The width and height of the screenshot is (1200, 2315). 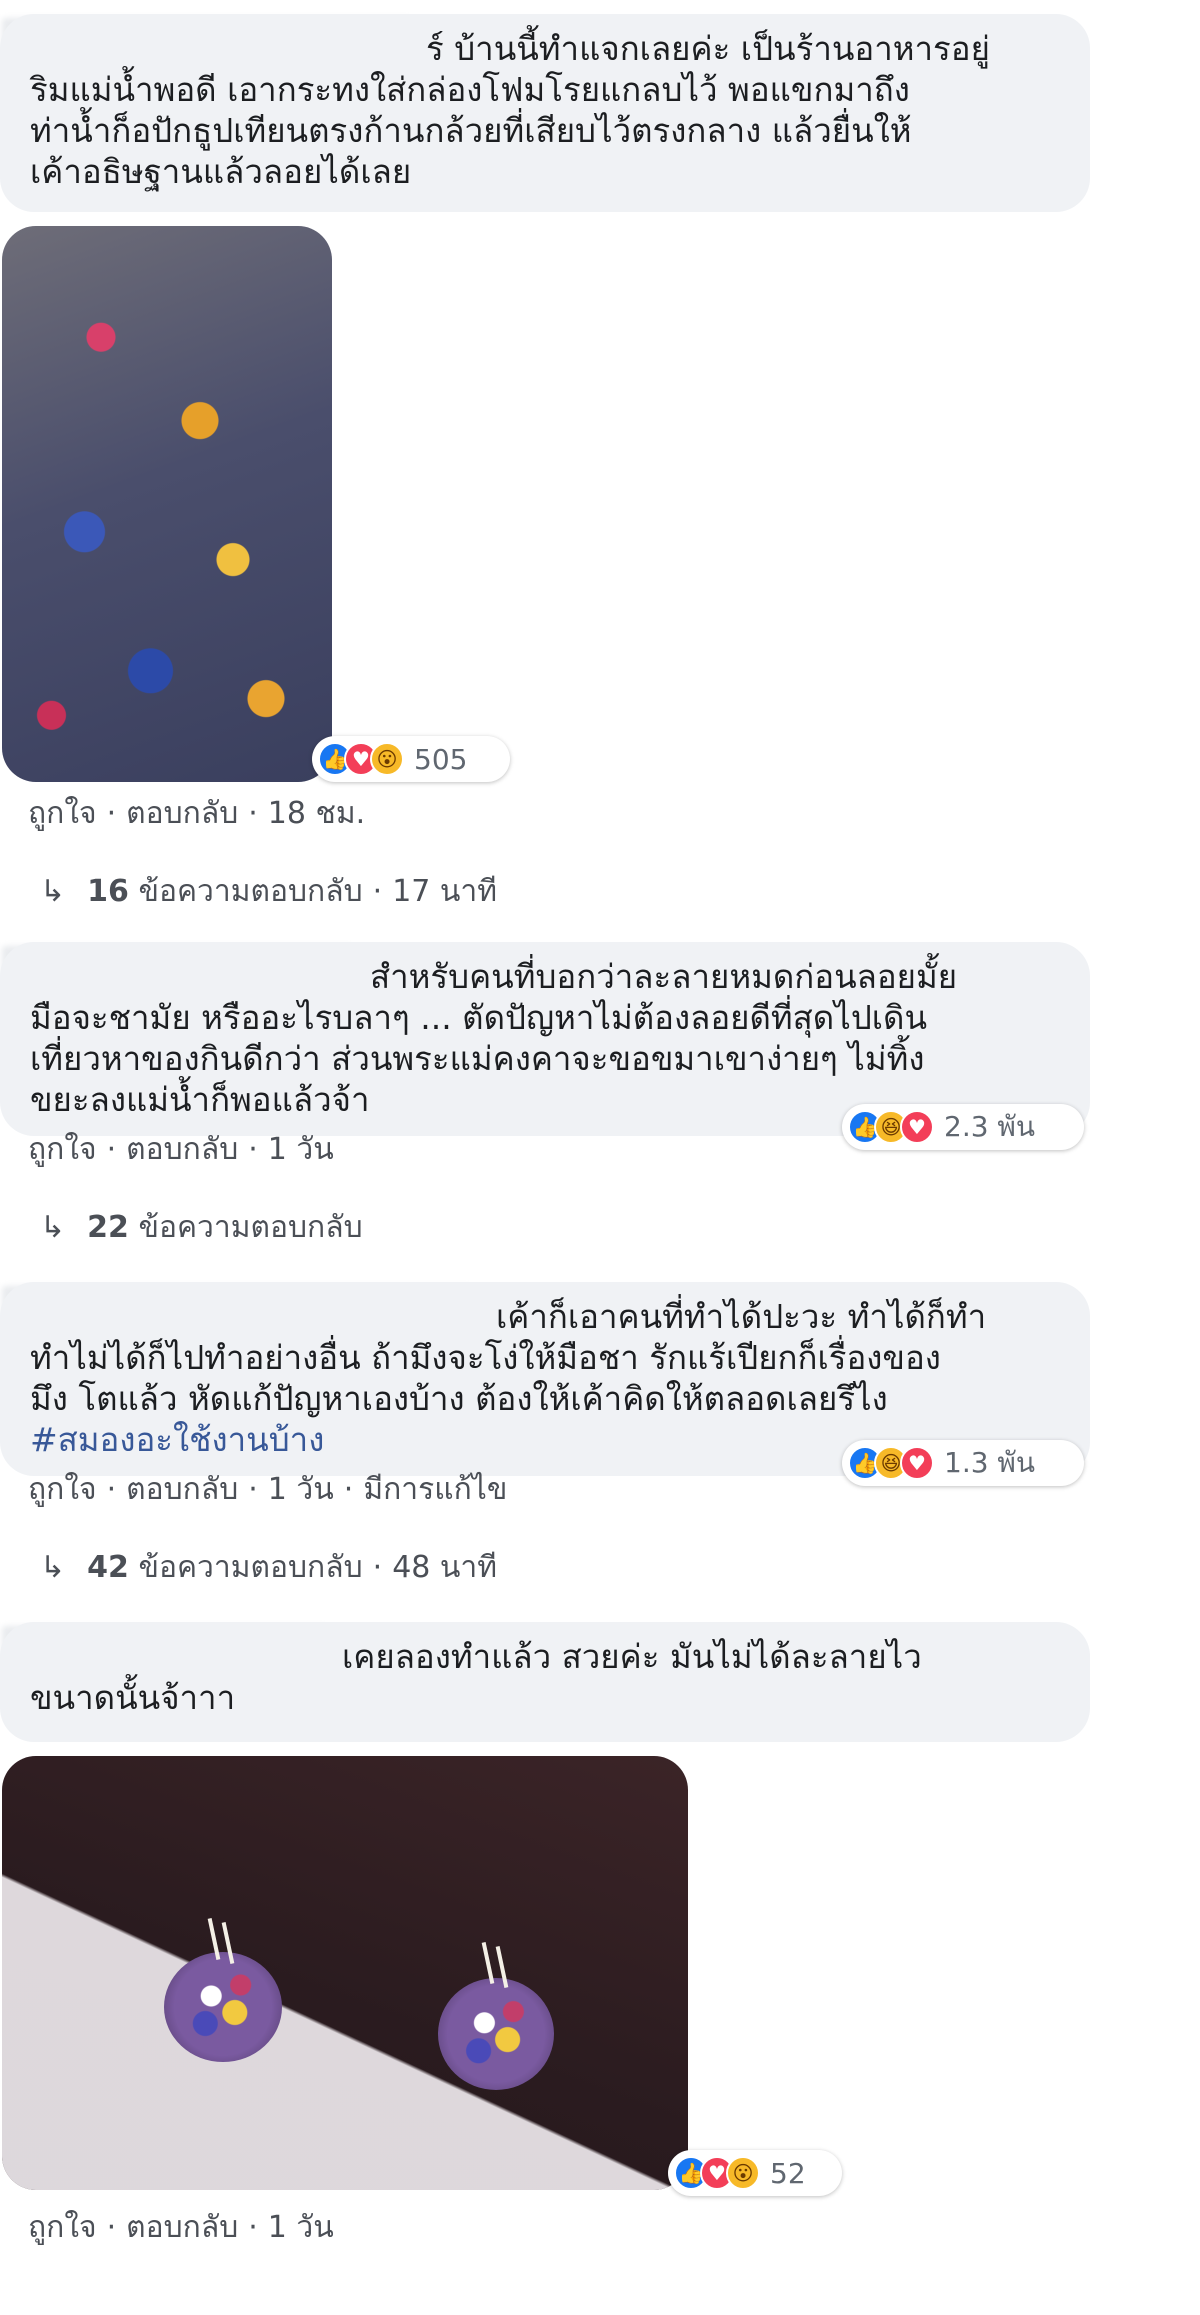 What do you see at coordinates (221, 171) in the screenshot?
I see `comment-text-line: เค้าอธิษฐานแล้วลอยได้เลย` at bounding box center [221, 171].